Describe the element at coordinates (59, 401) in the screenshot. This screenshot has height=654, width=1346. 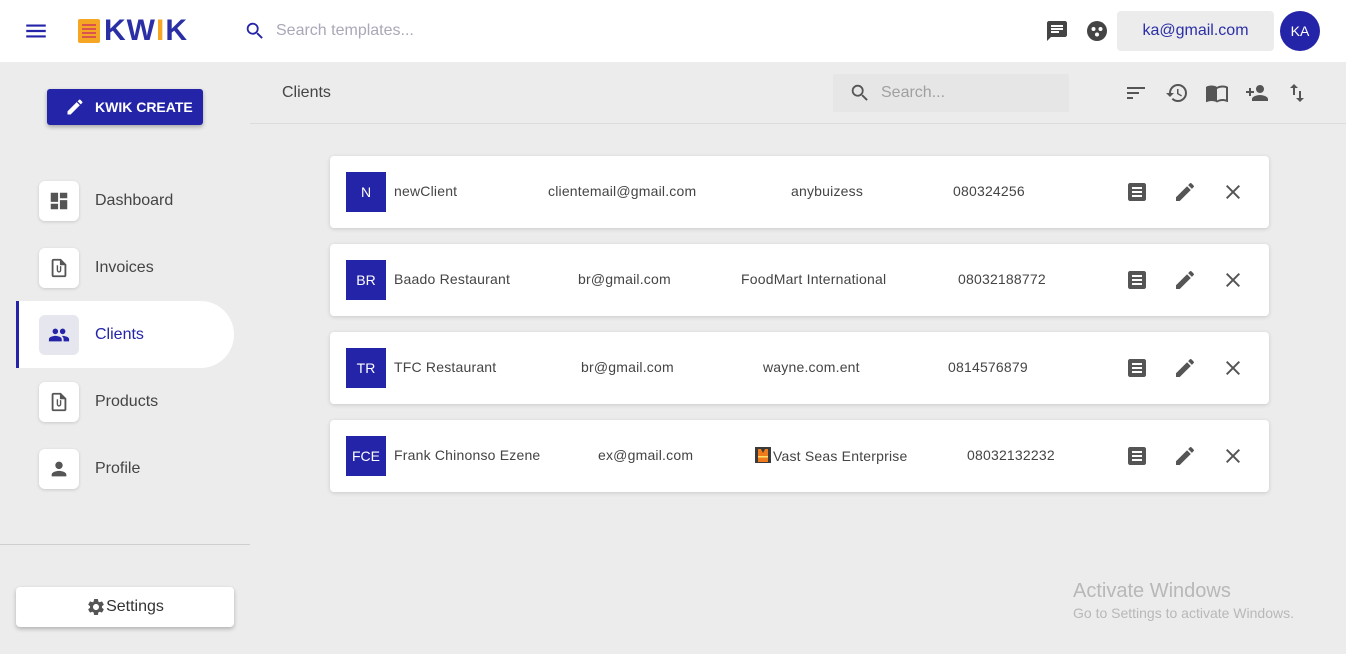
I see `product-icon` at that location.